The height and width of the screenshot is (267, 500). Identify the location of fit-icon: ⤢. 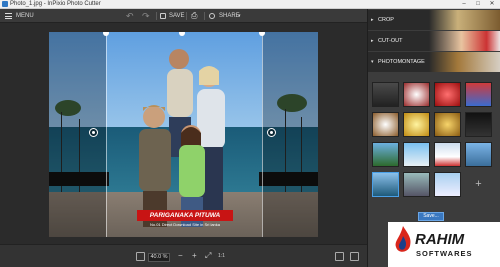
(208, 256).